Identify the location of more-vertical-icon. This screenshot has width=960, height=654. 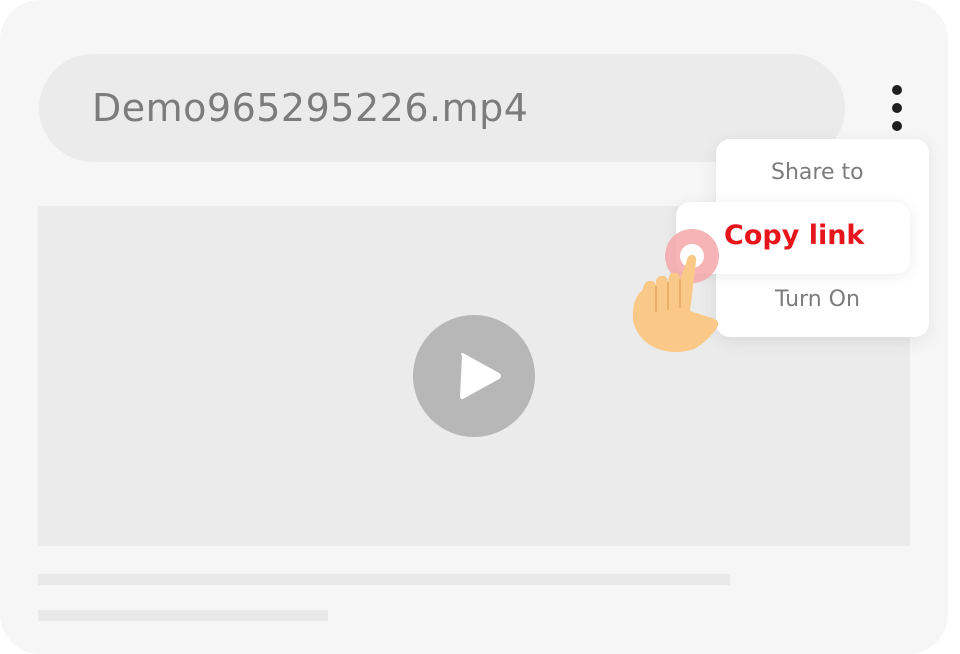
(897, 90).